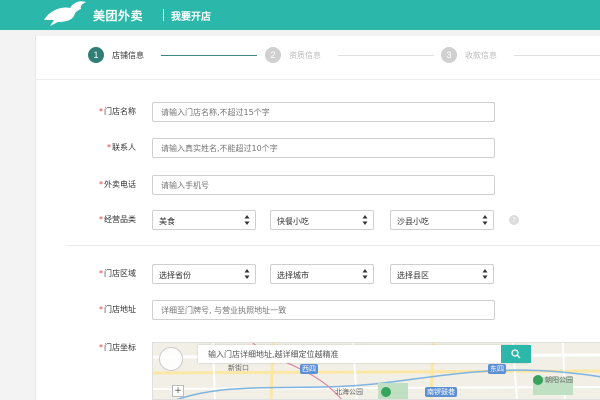  What do you see at coordinates (117, 309) in the screenshot?
I see `address-label: *门店地址` at bounding box center [117, 309].